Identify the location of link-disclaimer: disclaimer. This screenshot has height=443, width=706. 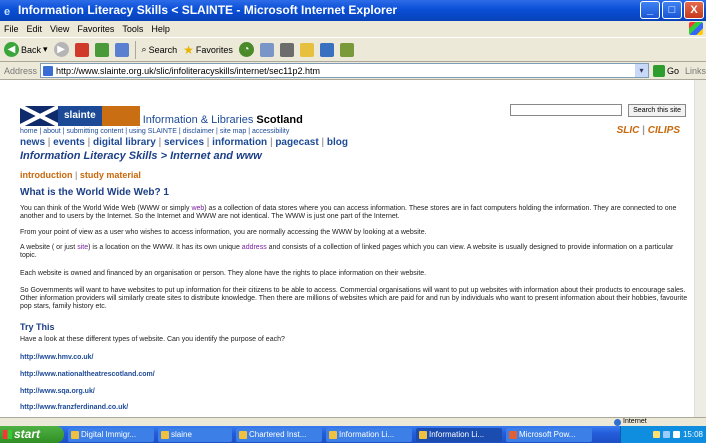
(199, 131).